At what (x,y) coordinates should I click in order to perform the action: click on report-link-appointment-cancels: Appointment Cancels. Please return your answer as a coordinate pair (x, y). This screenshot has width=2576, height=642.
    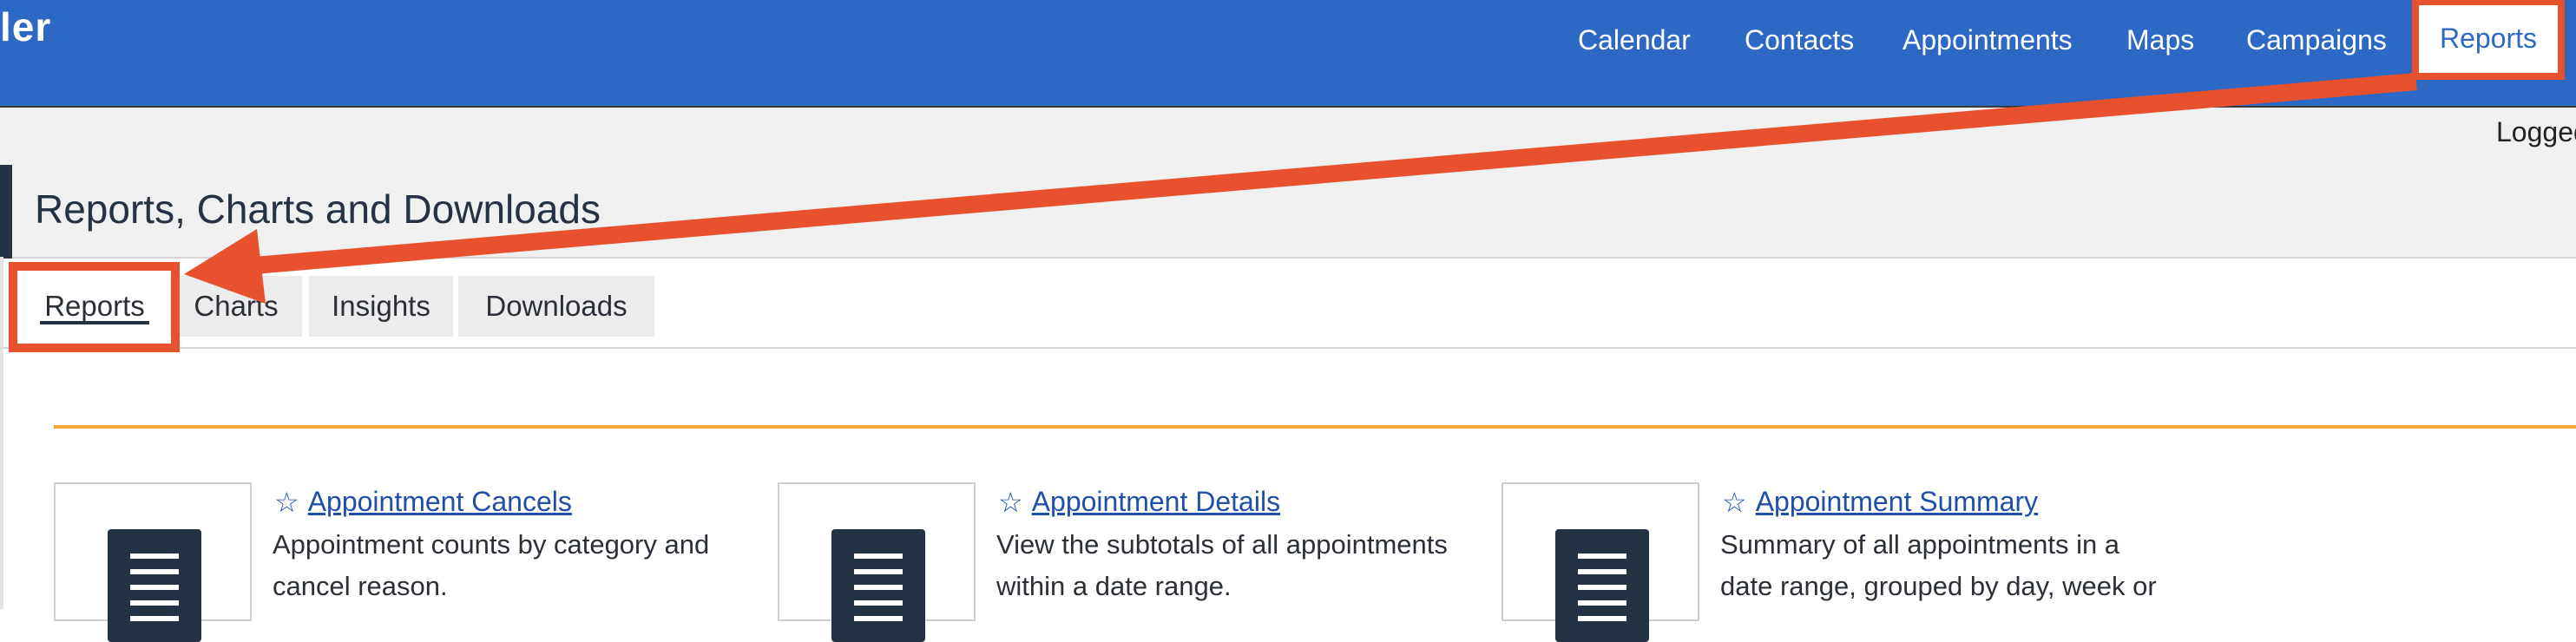
    Looking at the image, I should click on (440, 502).